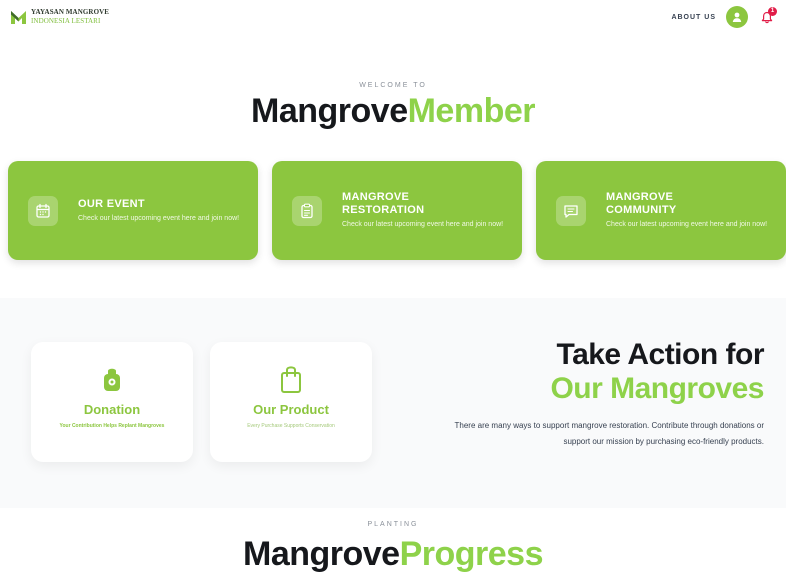 The image size is (786, 580). What do you see at coordinates (70, 12) in the screenshot?
I see `logo-line1: YAYASAN MANGROVE` at bounding box center [70, 12].